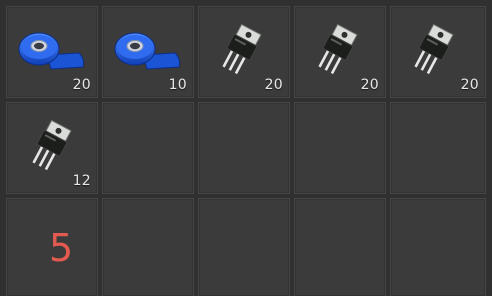  I want to click on inventory-slot-1: 20, so click(52, 52).